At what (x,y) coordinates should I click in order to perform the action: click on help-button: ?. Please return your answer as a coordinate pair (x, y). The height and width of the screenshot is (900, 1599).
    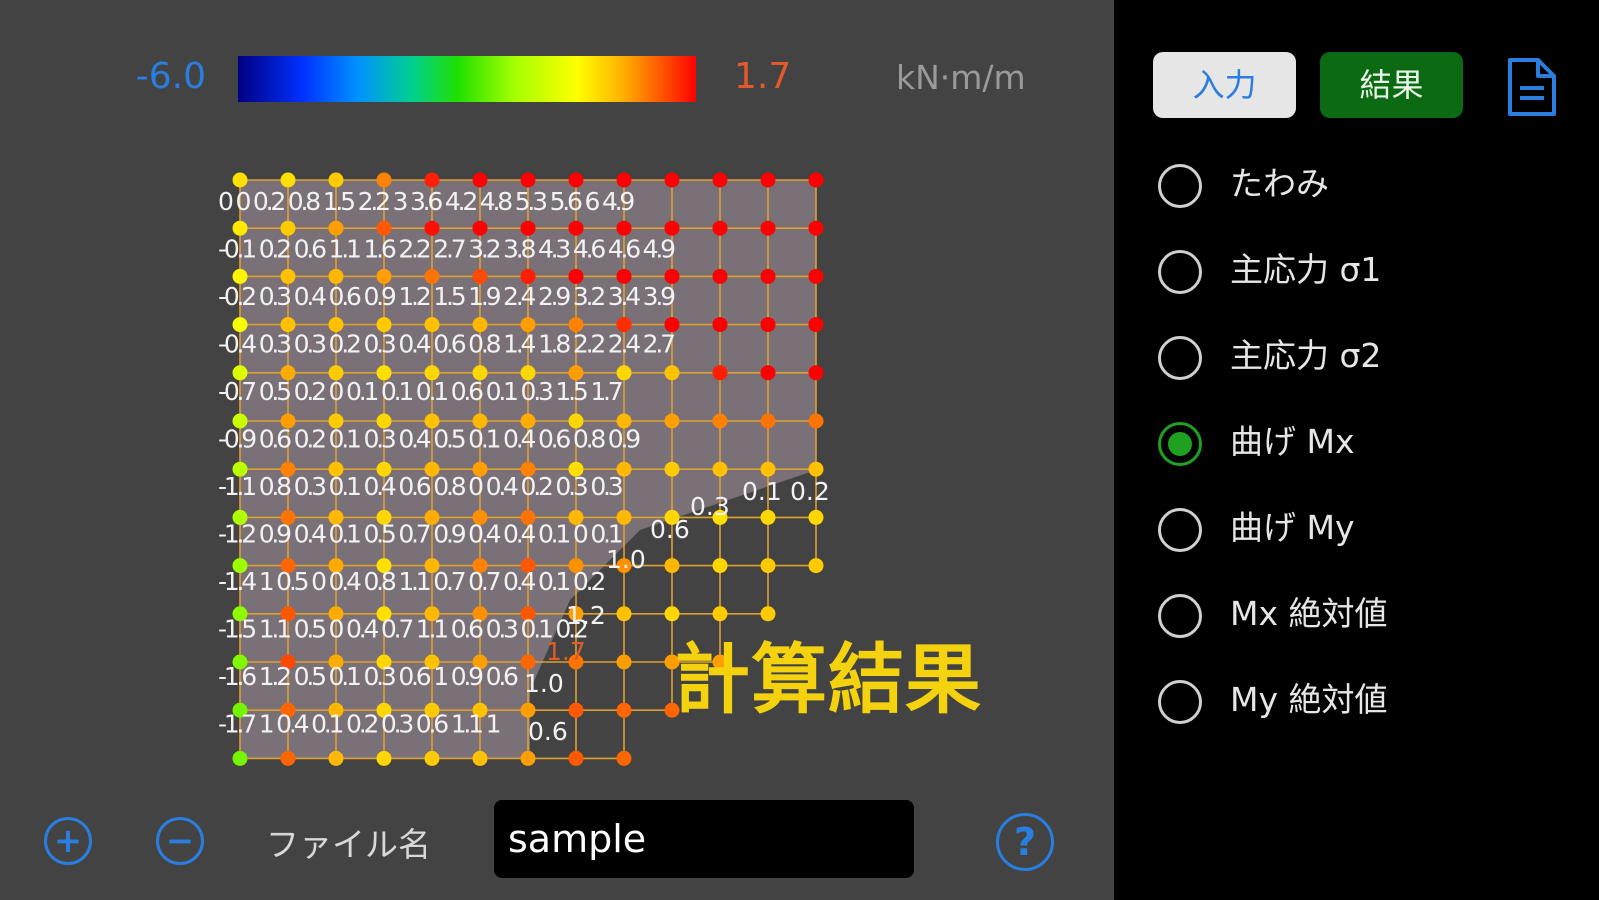
    Looking at the image, I should click on (1025, 842).